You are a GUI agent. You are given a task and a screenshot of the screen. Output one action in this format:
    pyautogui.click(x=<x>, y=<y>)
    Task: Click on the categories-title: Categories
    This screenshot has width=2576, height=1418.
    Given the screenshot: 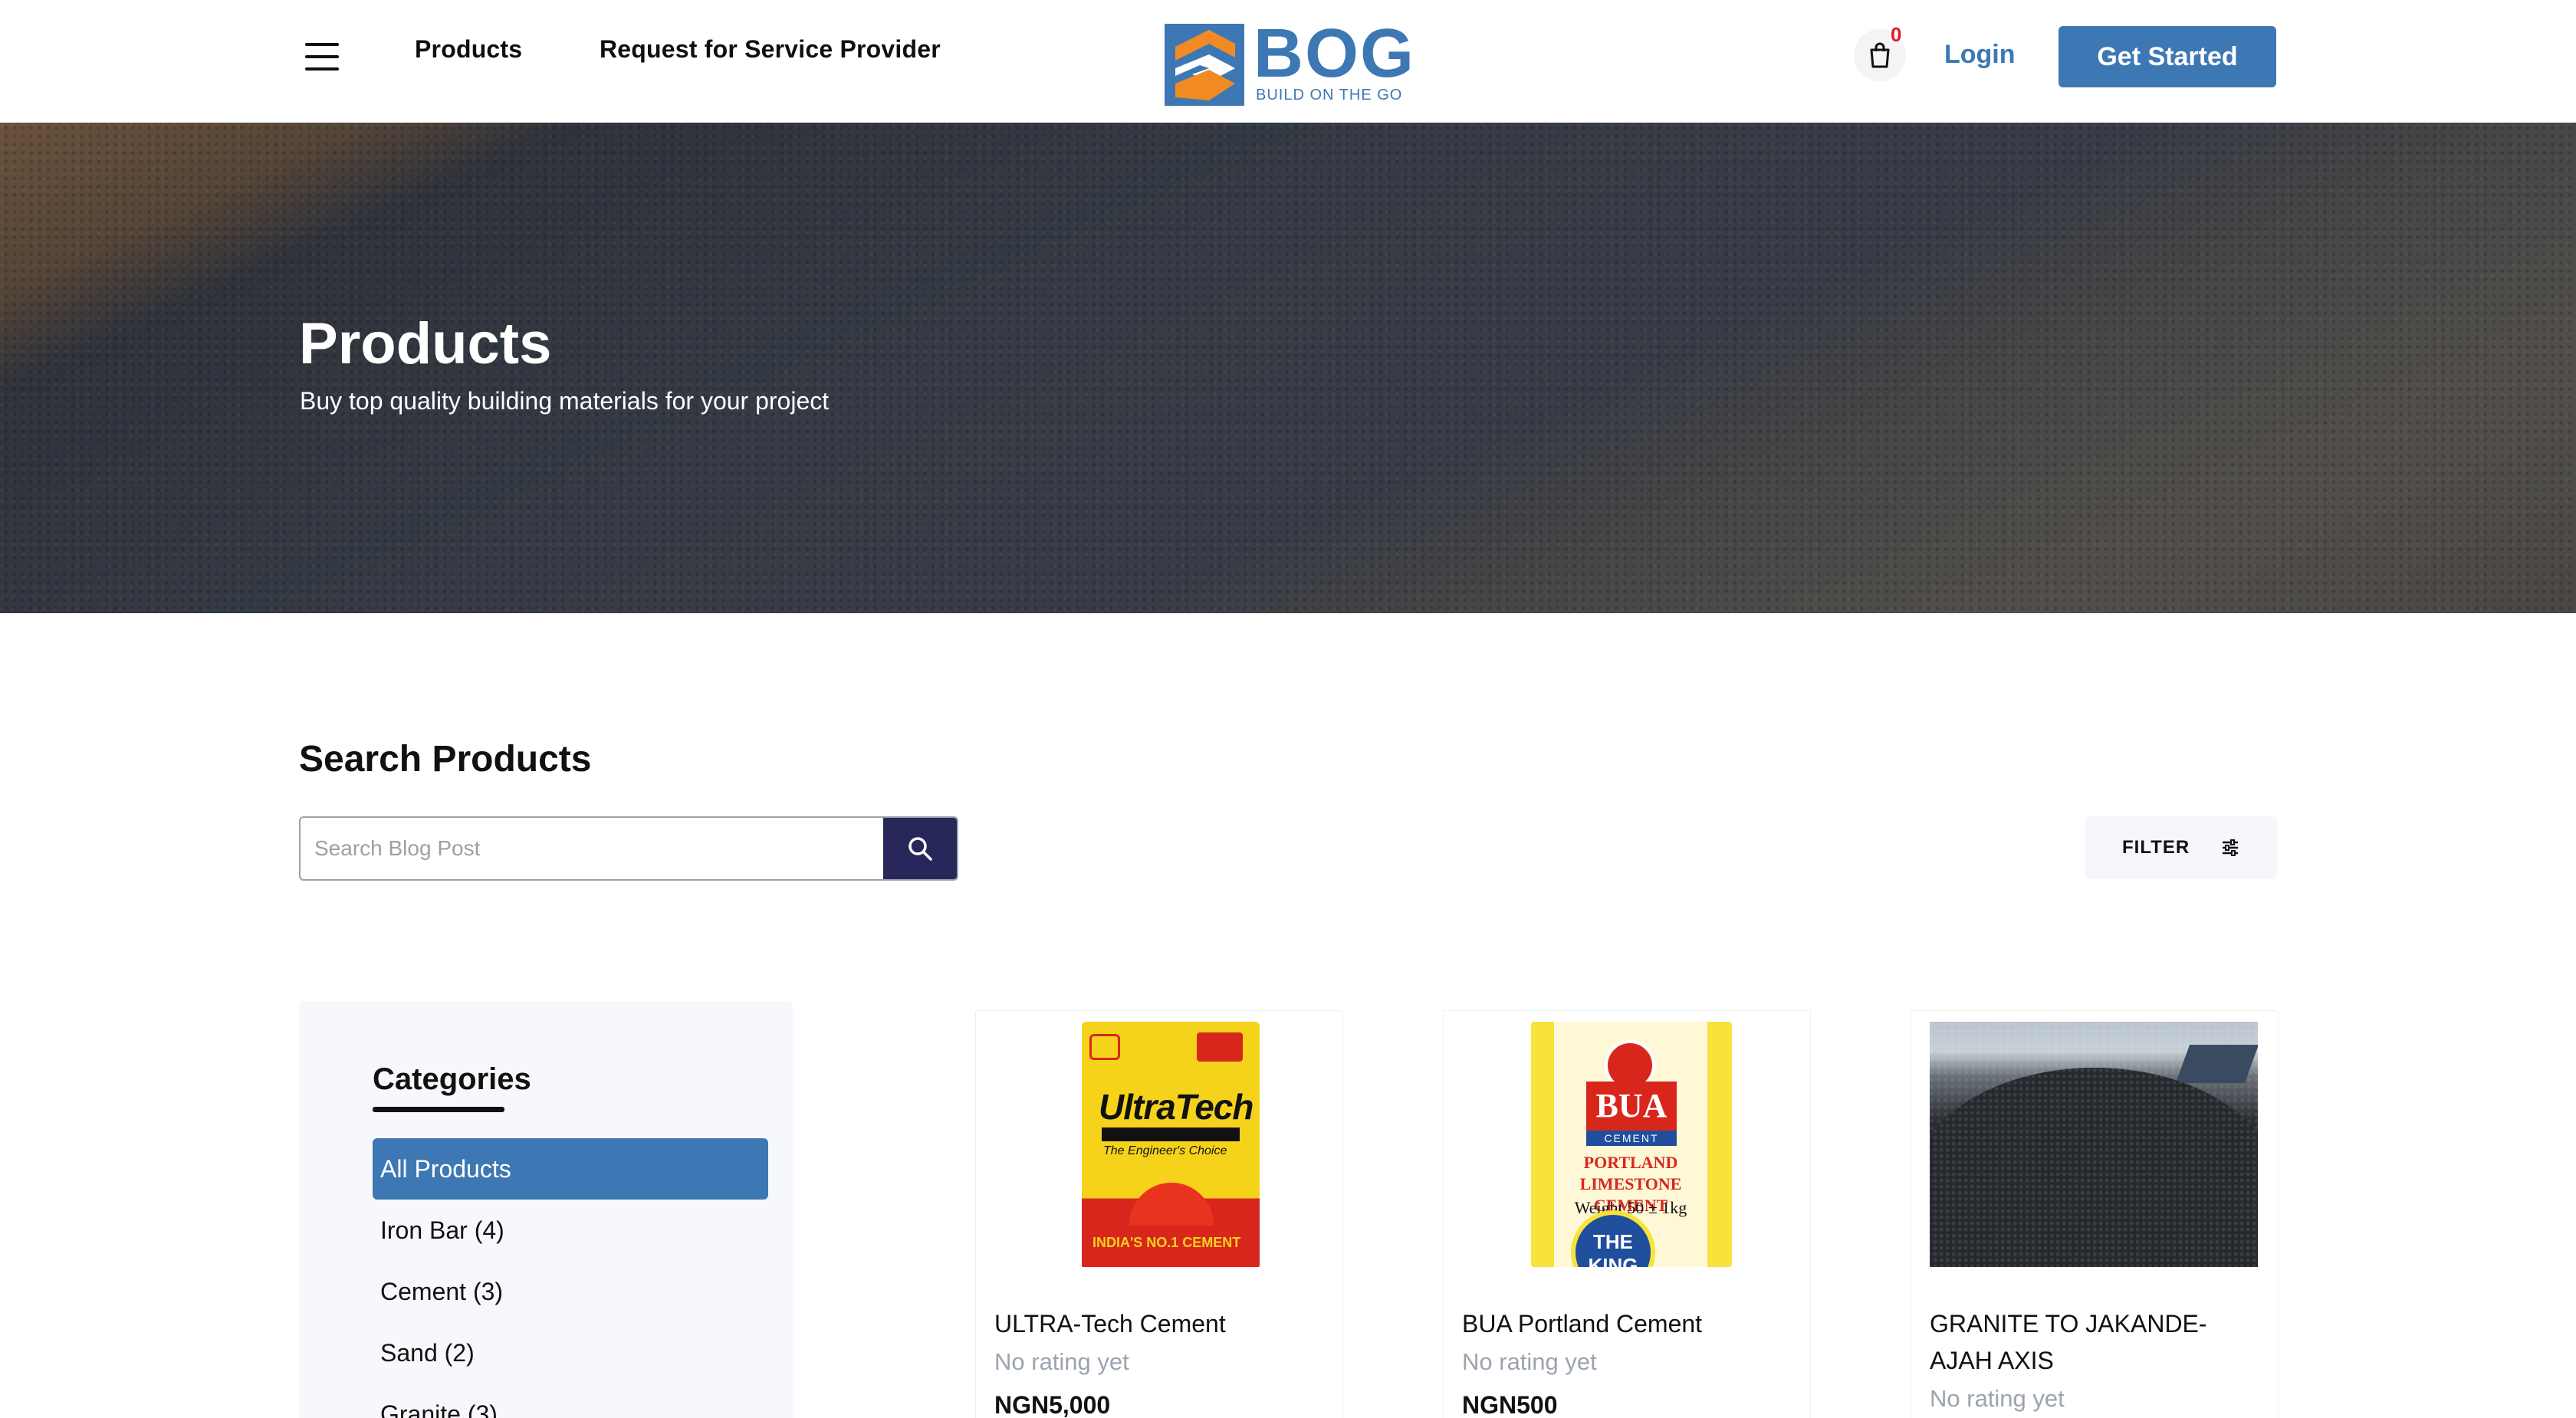 What is the action you would take?
    pyautogui.click(x=452, y=1079)
    